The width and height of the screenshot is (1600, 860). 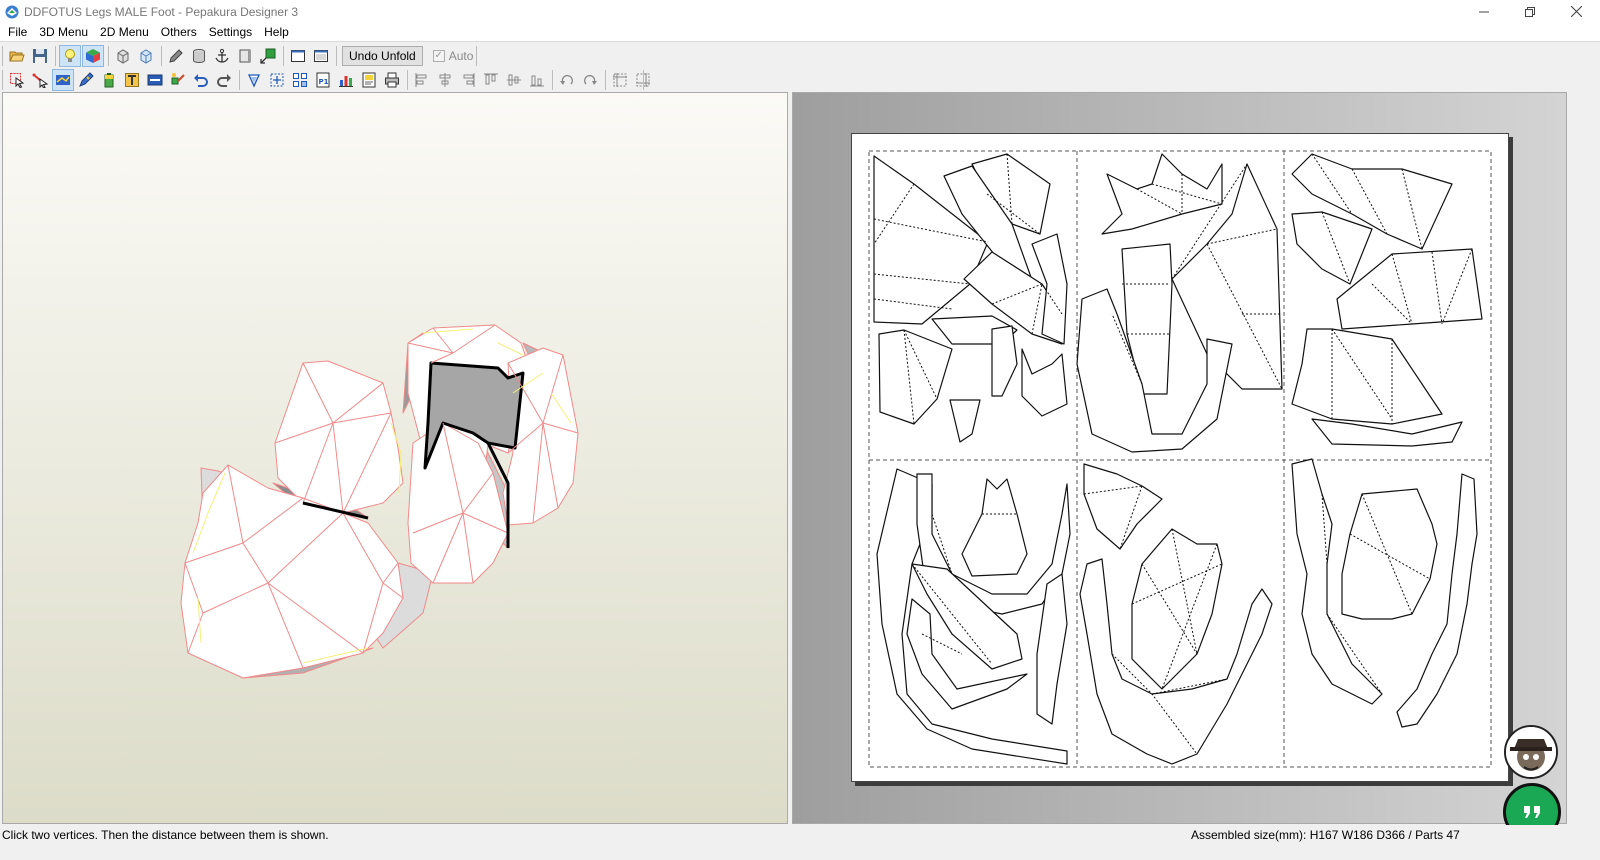 I want to click on rotate-part-button, so click(x=254, y=80).